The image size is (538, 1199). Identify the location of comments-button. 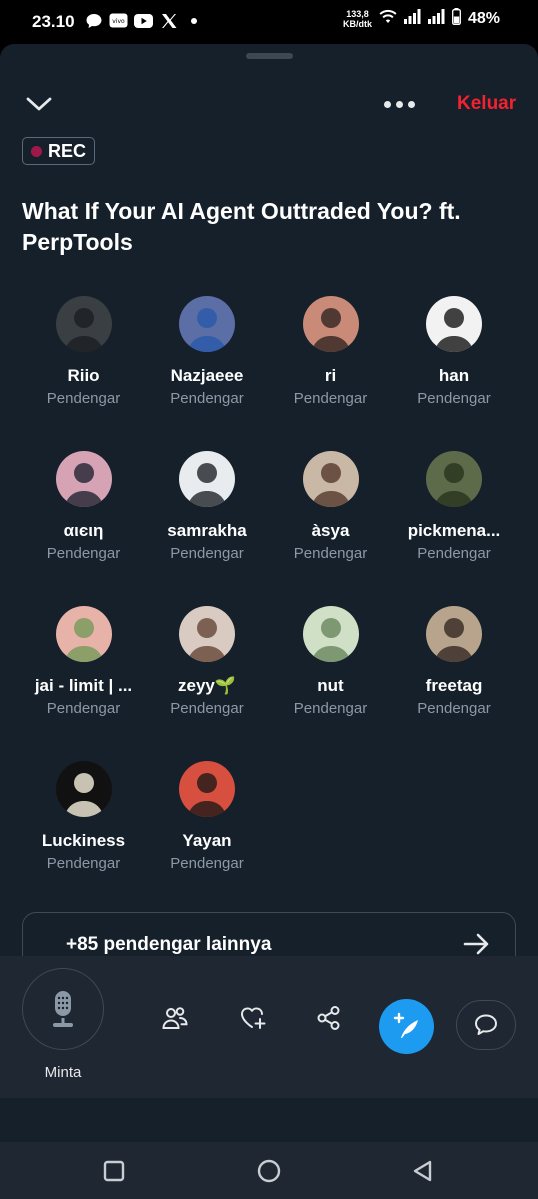
(486, 1025).